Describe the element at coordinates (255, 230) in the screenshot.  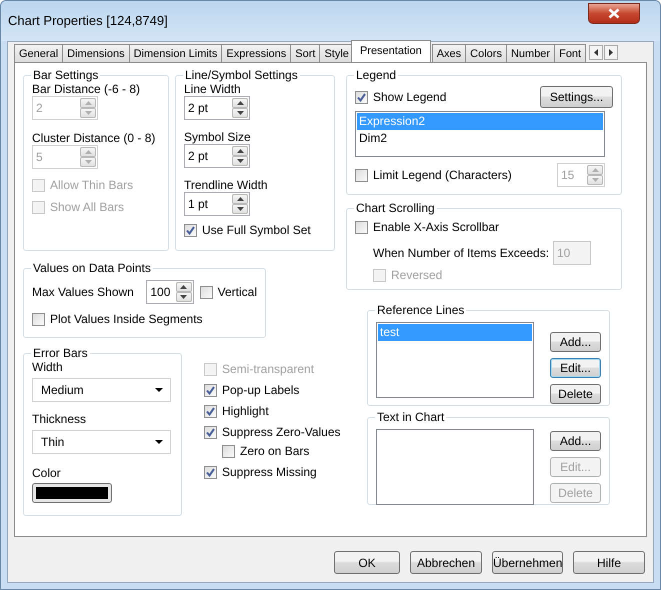
I see `checkbox: Use Full Symbol Set` at that location.